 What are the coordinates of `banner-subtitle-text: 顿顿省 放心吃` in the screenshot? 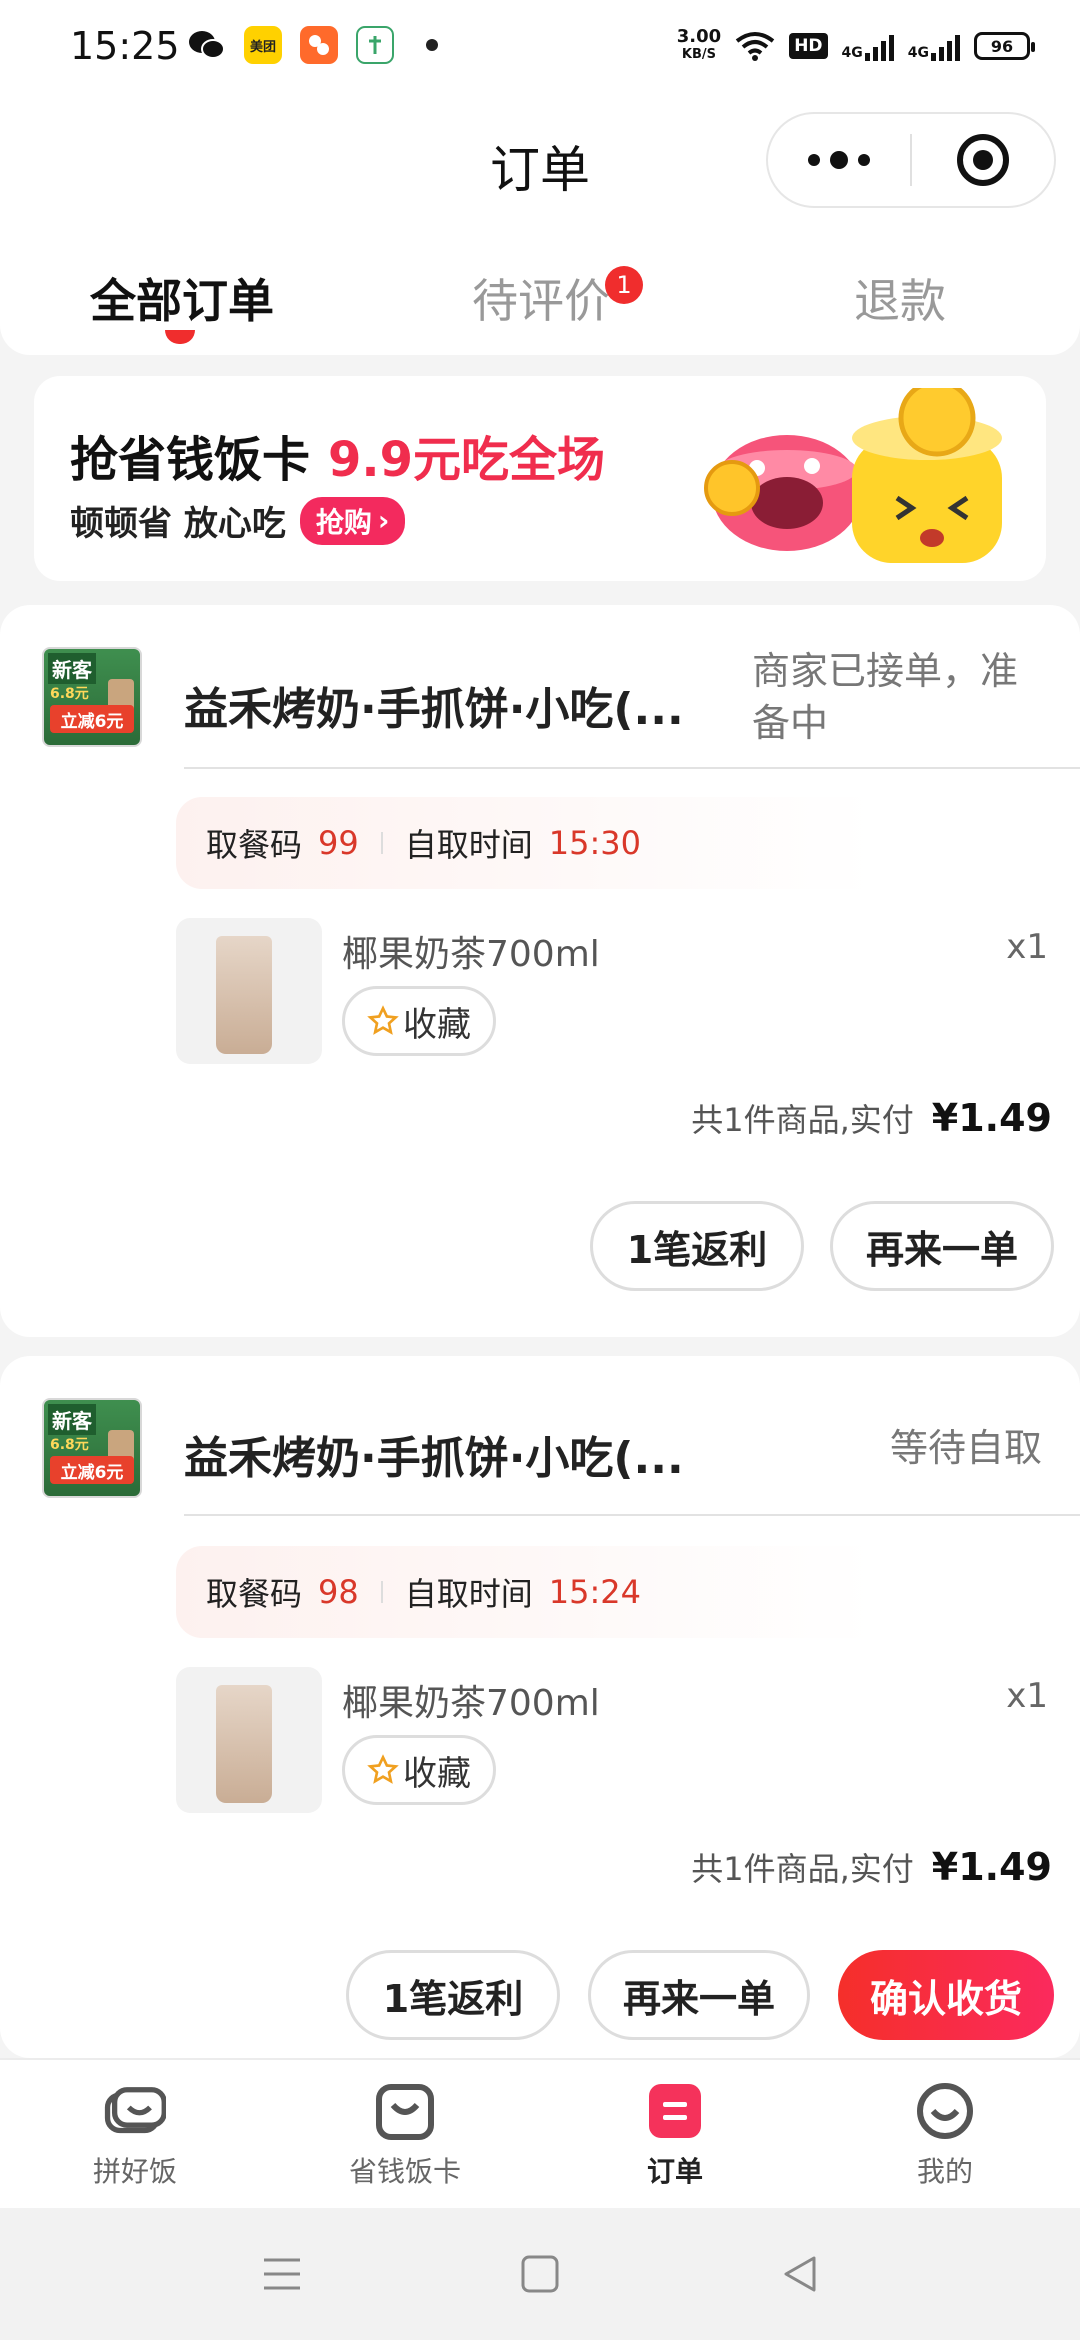 It's located at (178, 524).